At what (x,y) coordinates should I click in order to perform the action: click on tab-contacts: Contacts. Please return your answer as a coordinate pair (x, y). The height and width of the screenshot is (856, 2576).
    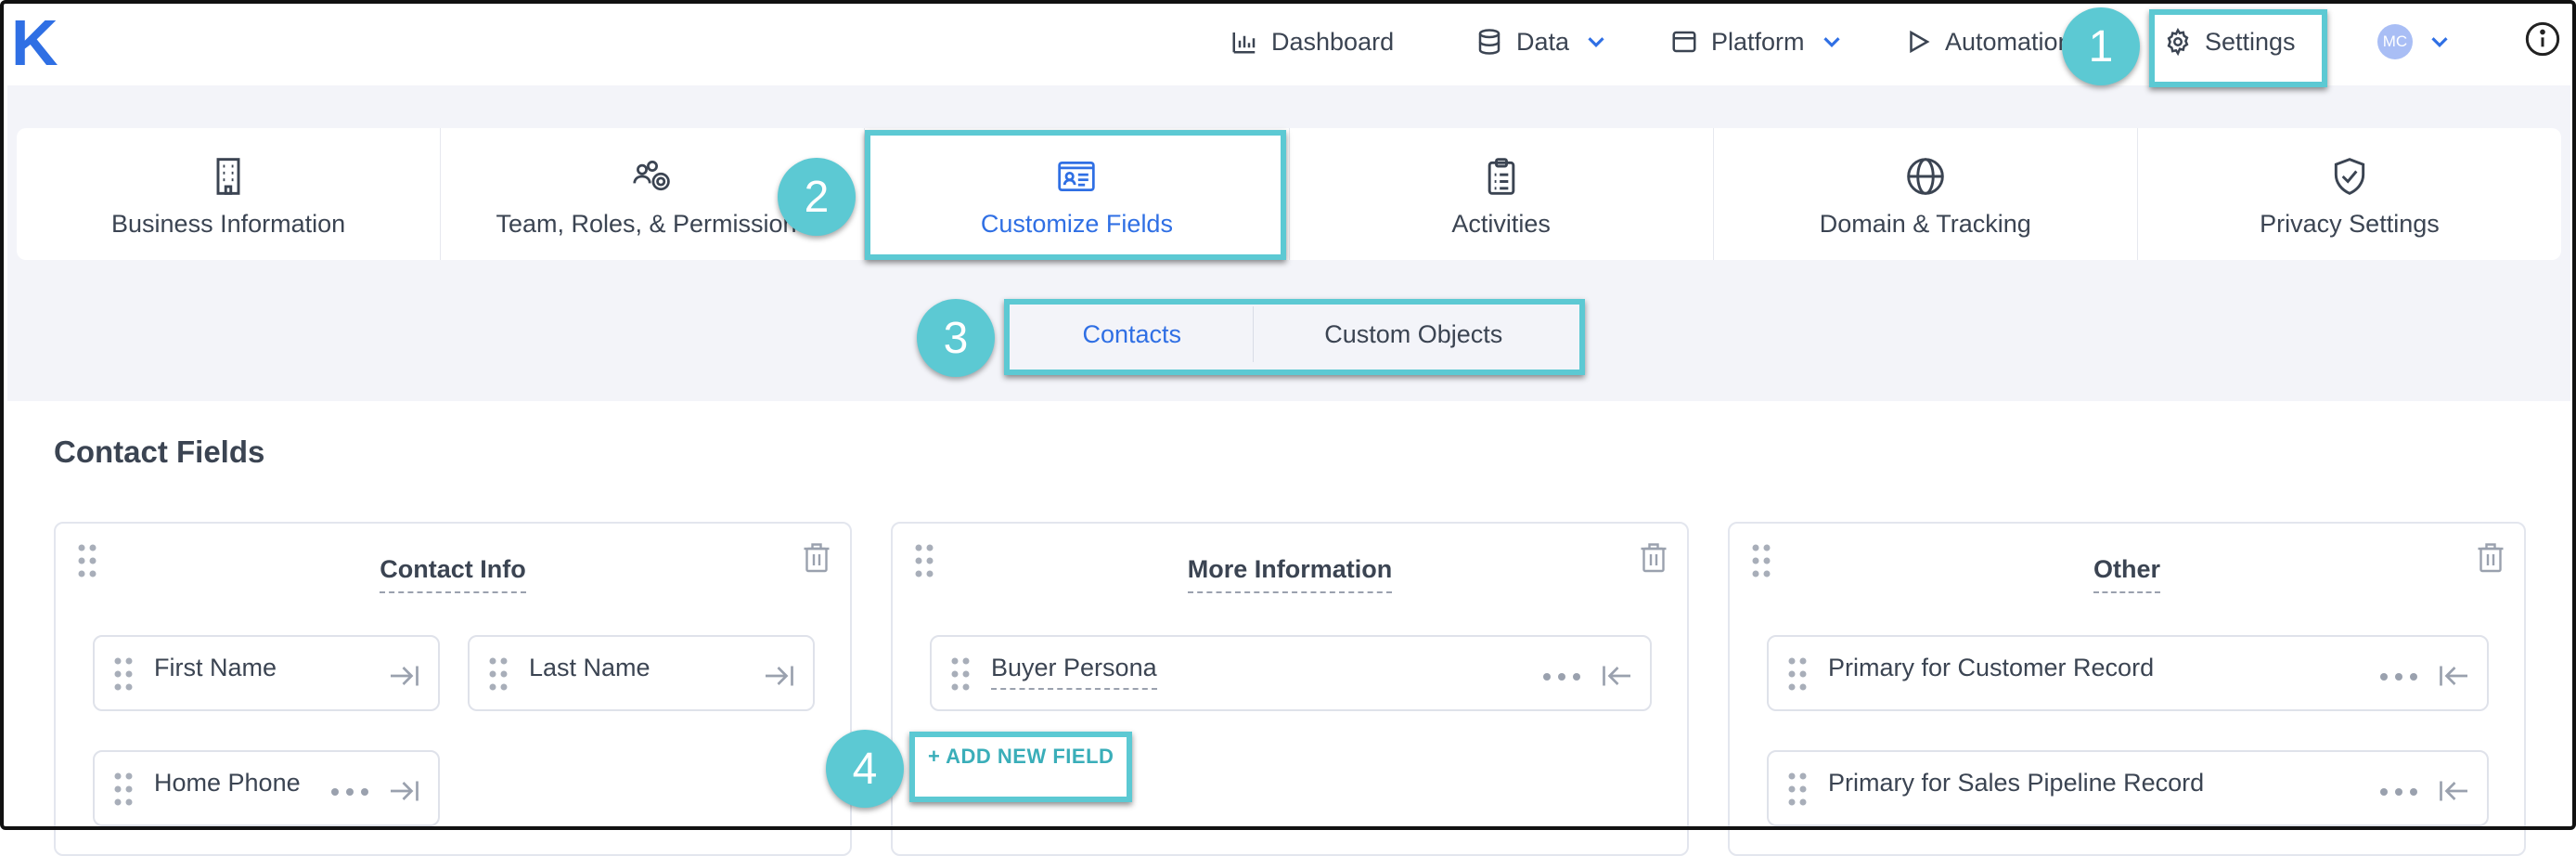
    Looking at the image, I should click on (1132, 334).